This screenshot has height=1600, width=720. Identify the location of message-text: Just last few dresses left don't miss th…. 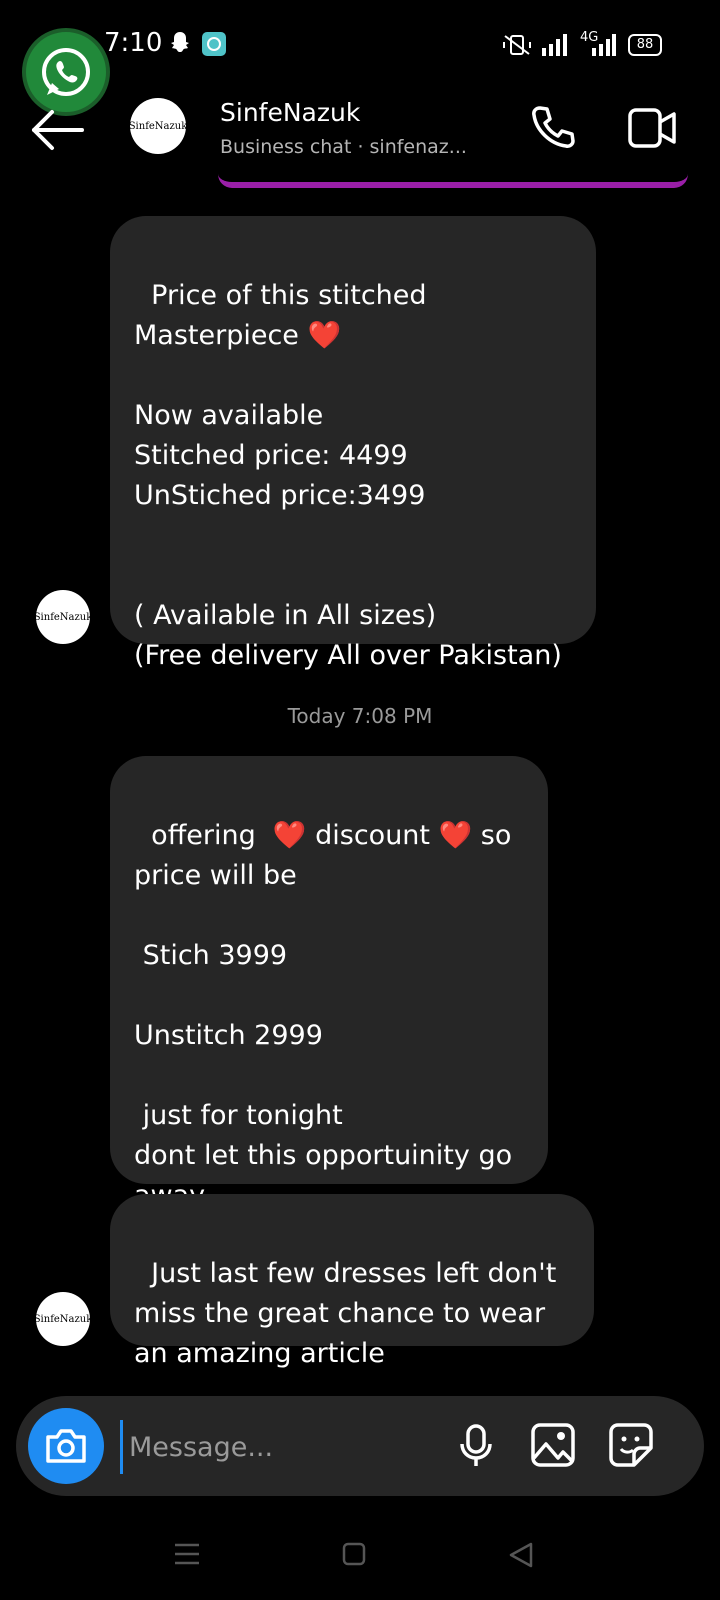
(345, 1313).